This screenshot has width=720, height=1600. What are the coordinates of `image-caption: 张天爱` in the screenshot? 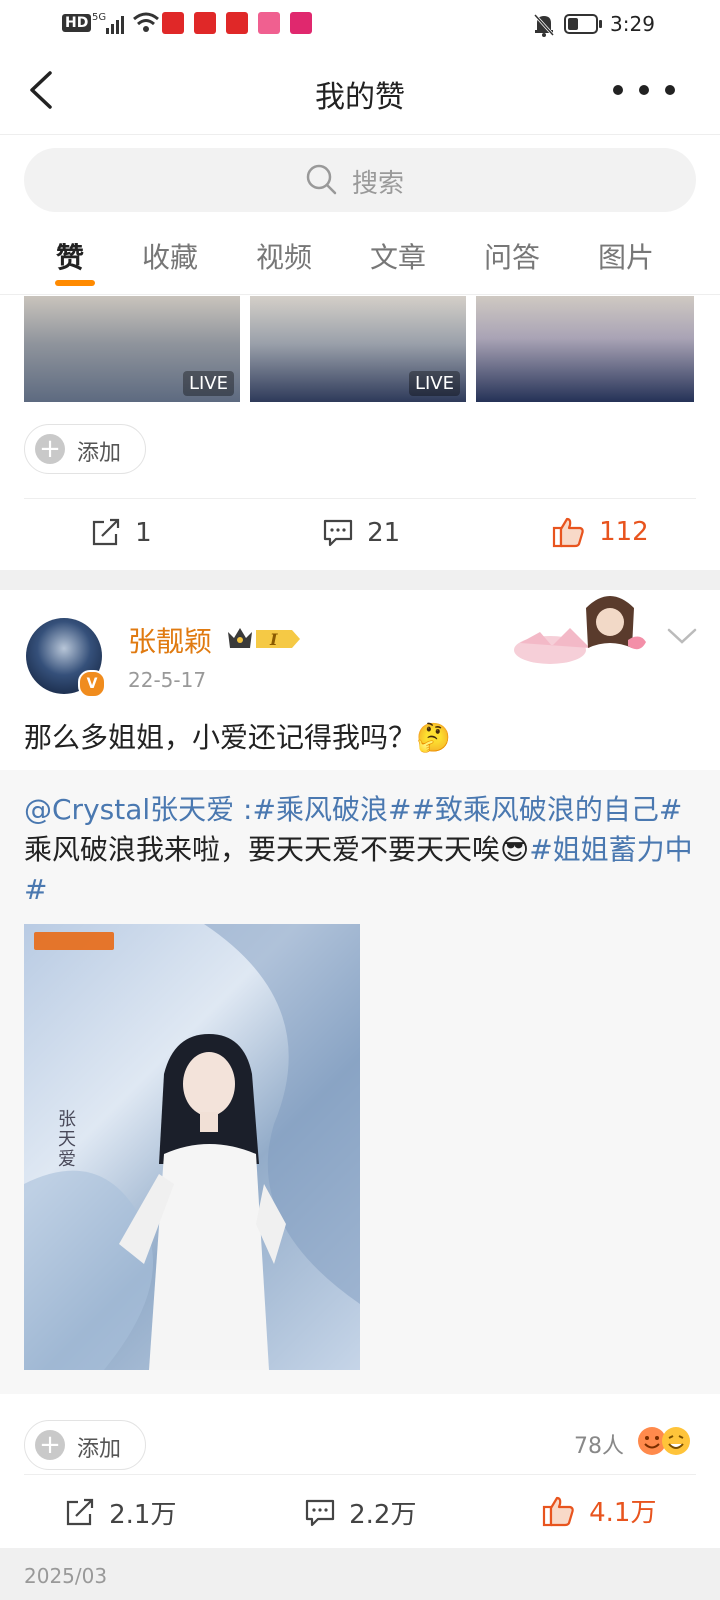 It's located at (67, 1139).